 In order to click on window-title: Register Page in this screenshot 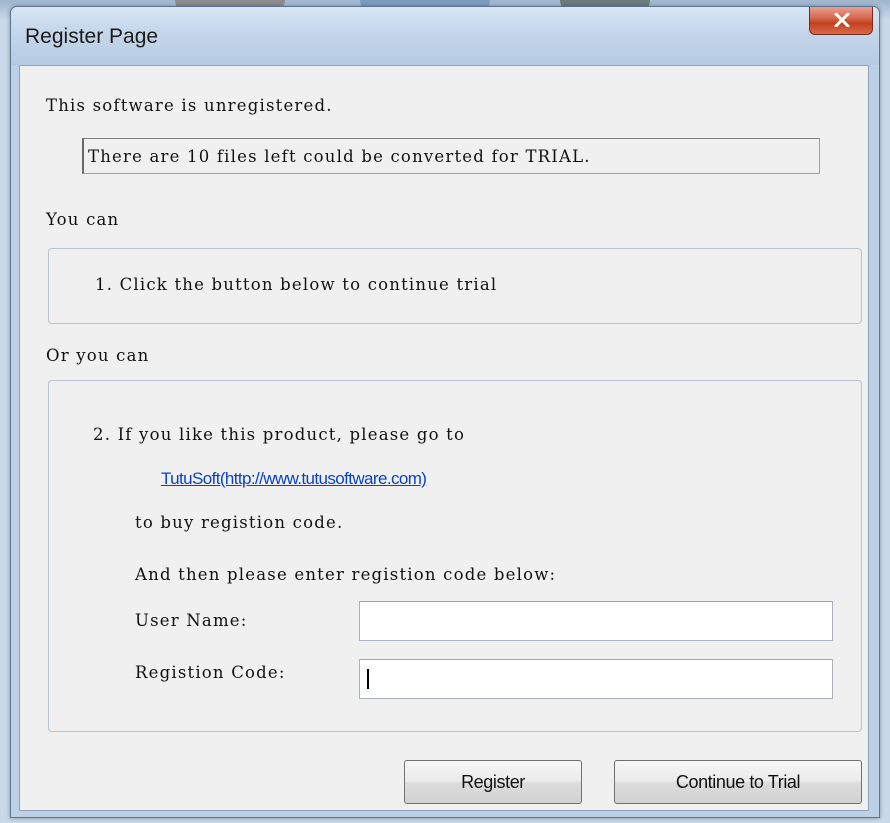, I will do `click(92, 36)`.